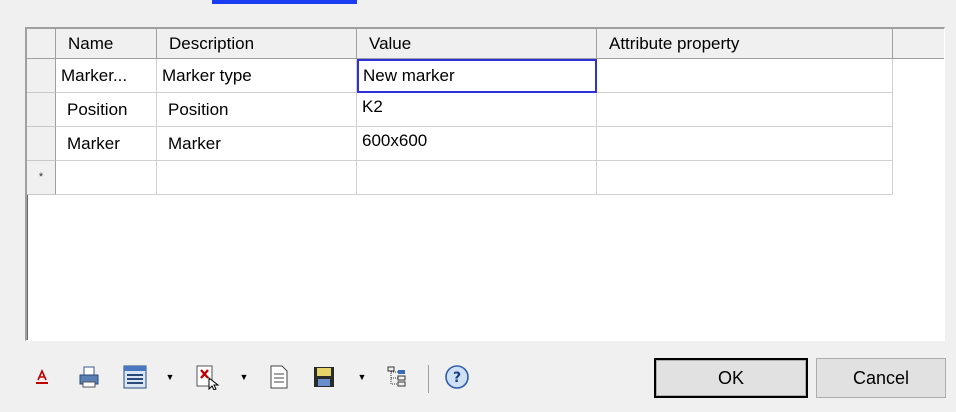 The height and width of the screenshot is (412, 956). What do you see at coordinates (284, 2) in the screenshot?
I see `link-underline` at bounding box center [284, 2].